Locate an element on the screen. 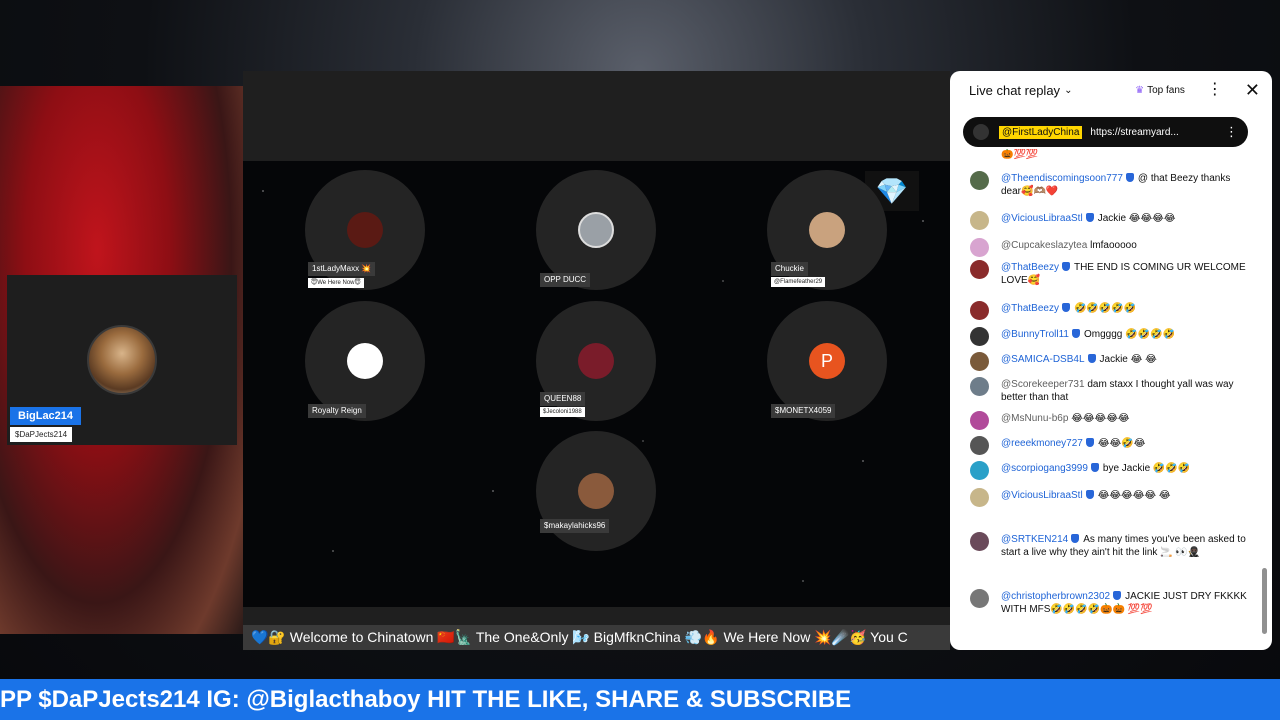 The height and width of the screenshot is (720, 1280). author-name: @reeekmoney727 is located at coordinates (1042, 443).